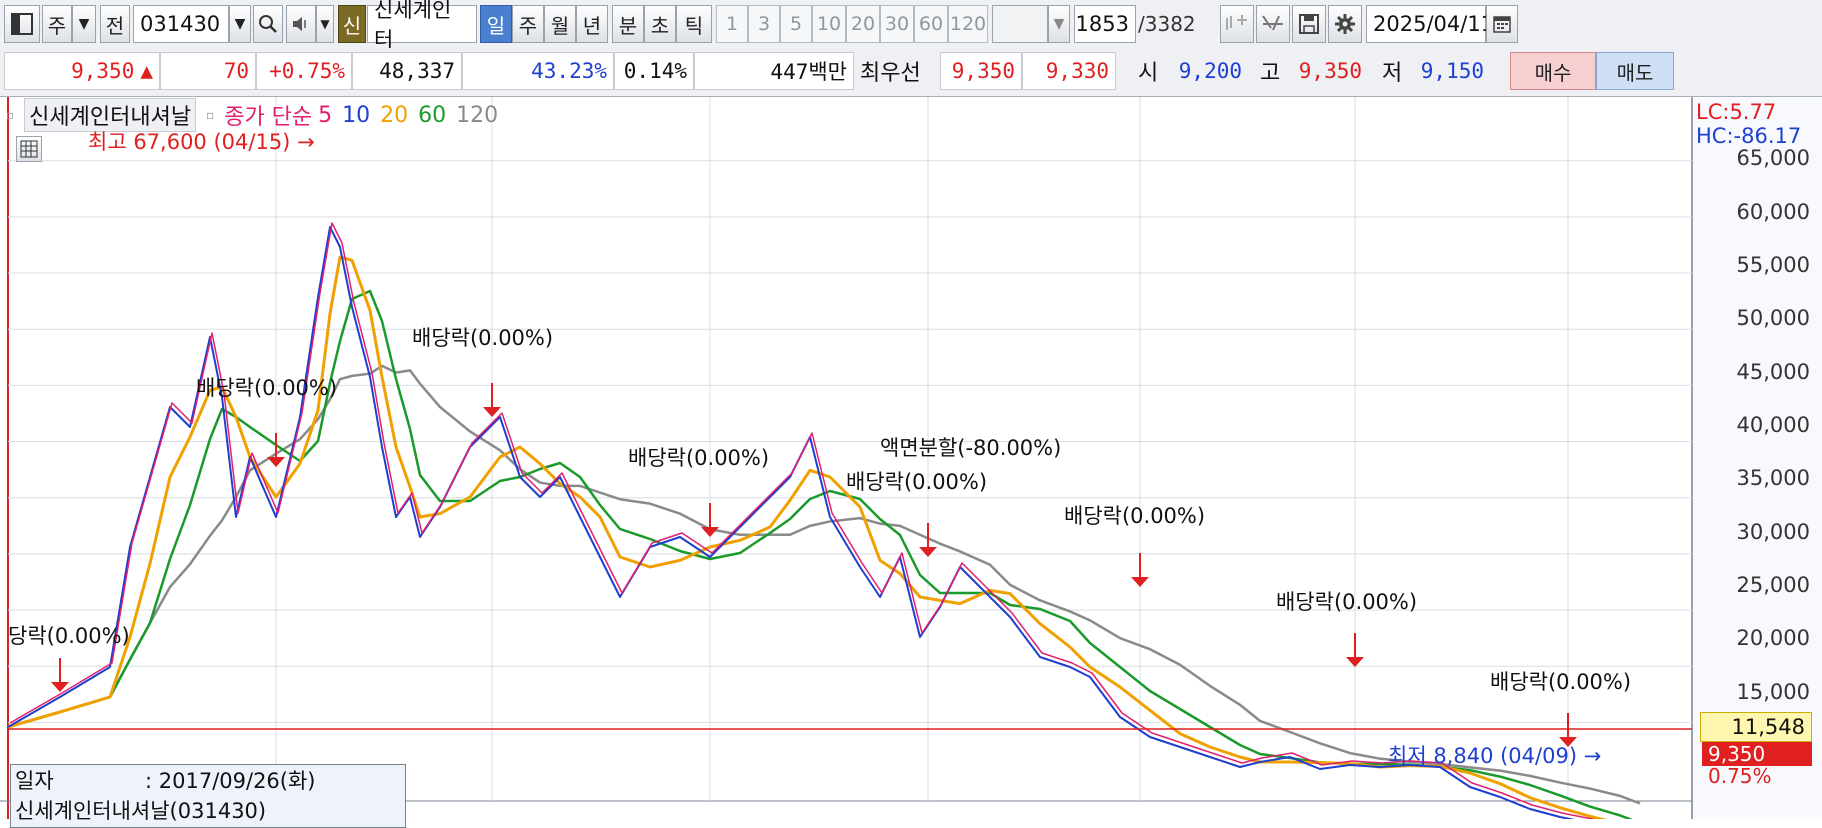  I want to click on info-date-label: 일자, so click(34, 781).